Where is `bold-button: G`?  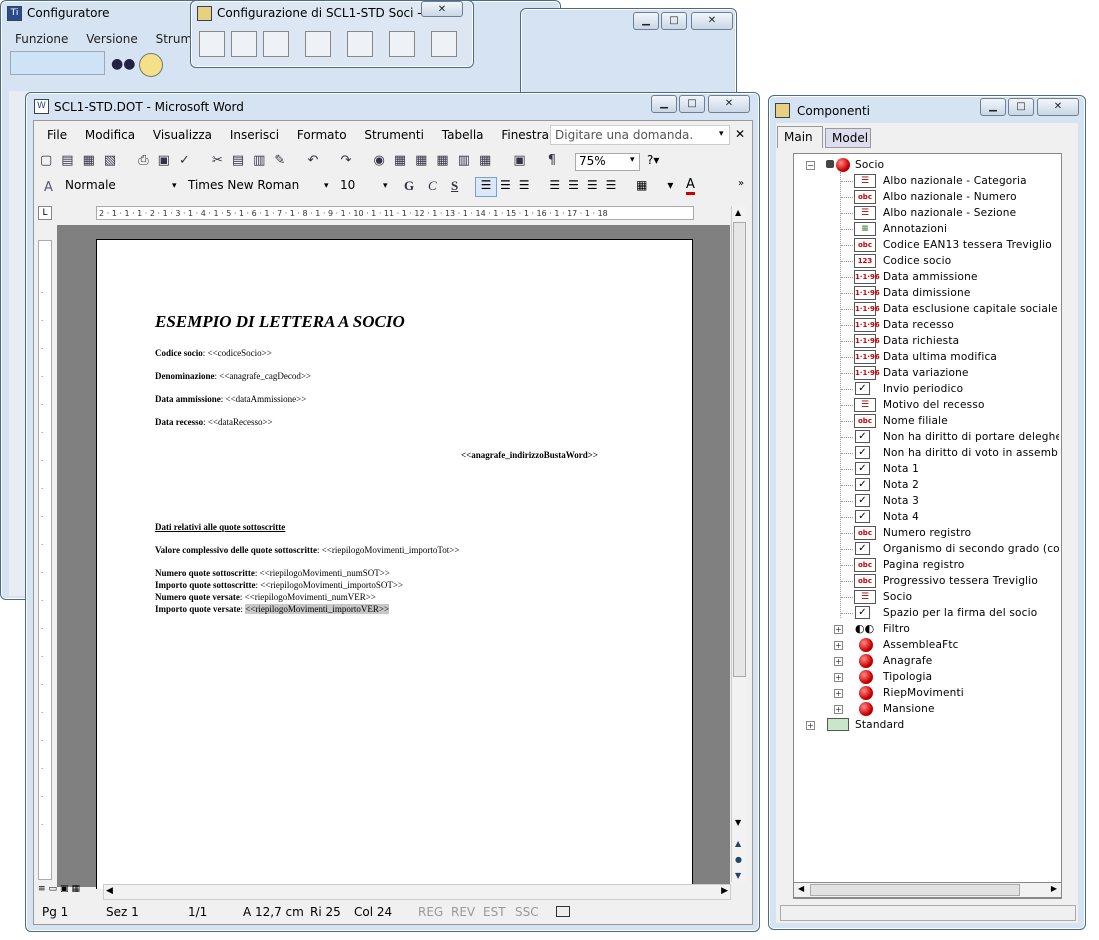 bold-button: G is located at coordinates (409, 186).